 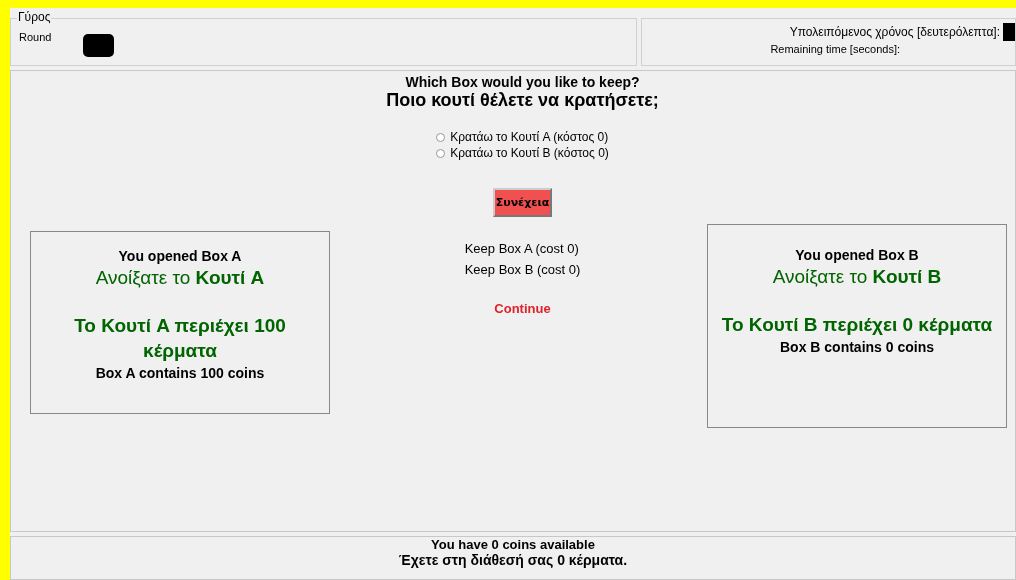 What do you see at coordinates (180, 373) in the screenshot?
I see `contents-text: Box A contains 100 coins` at bounding box center [180, 373].